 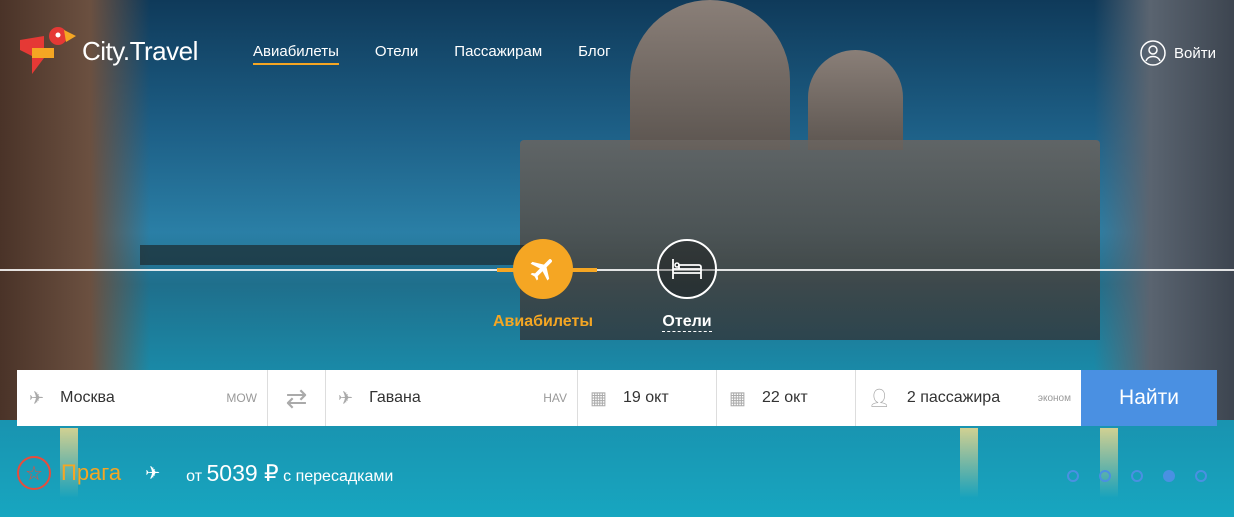 I want to click on flight-icon: ✈, so click(x=153, y=472).